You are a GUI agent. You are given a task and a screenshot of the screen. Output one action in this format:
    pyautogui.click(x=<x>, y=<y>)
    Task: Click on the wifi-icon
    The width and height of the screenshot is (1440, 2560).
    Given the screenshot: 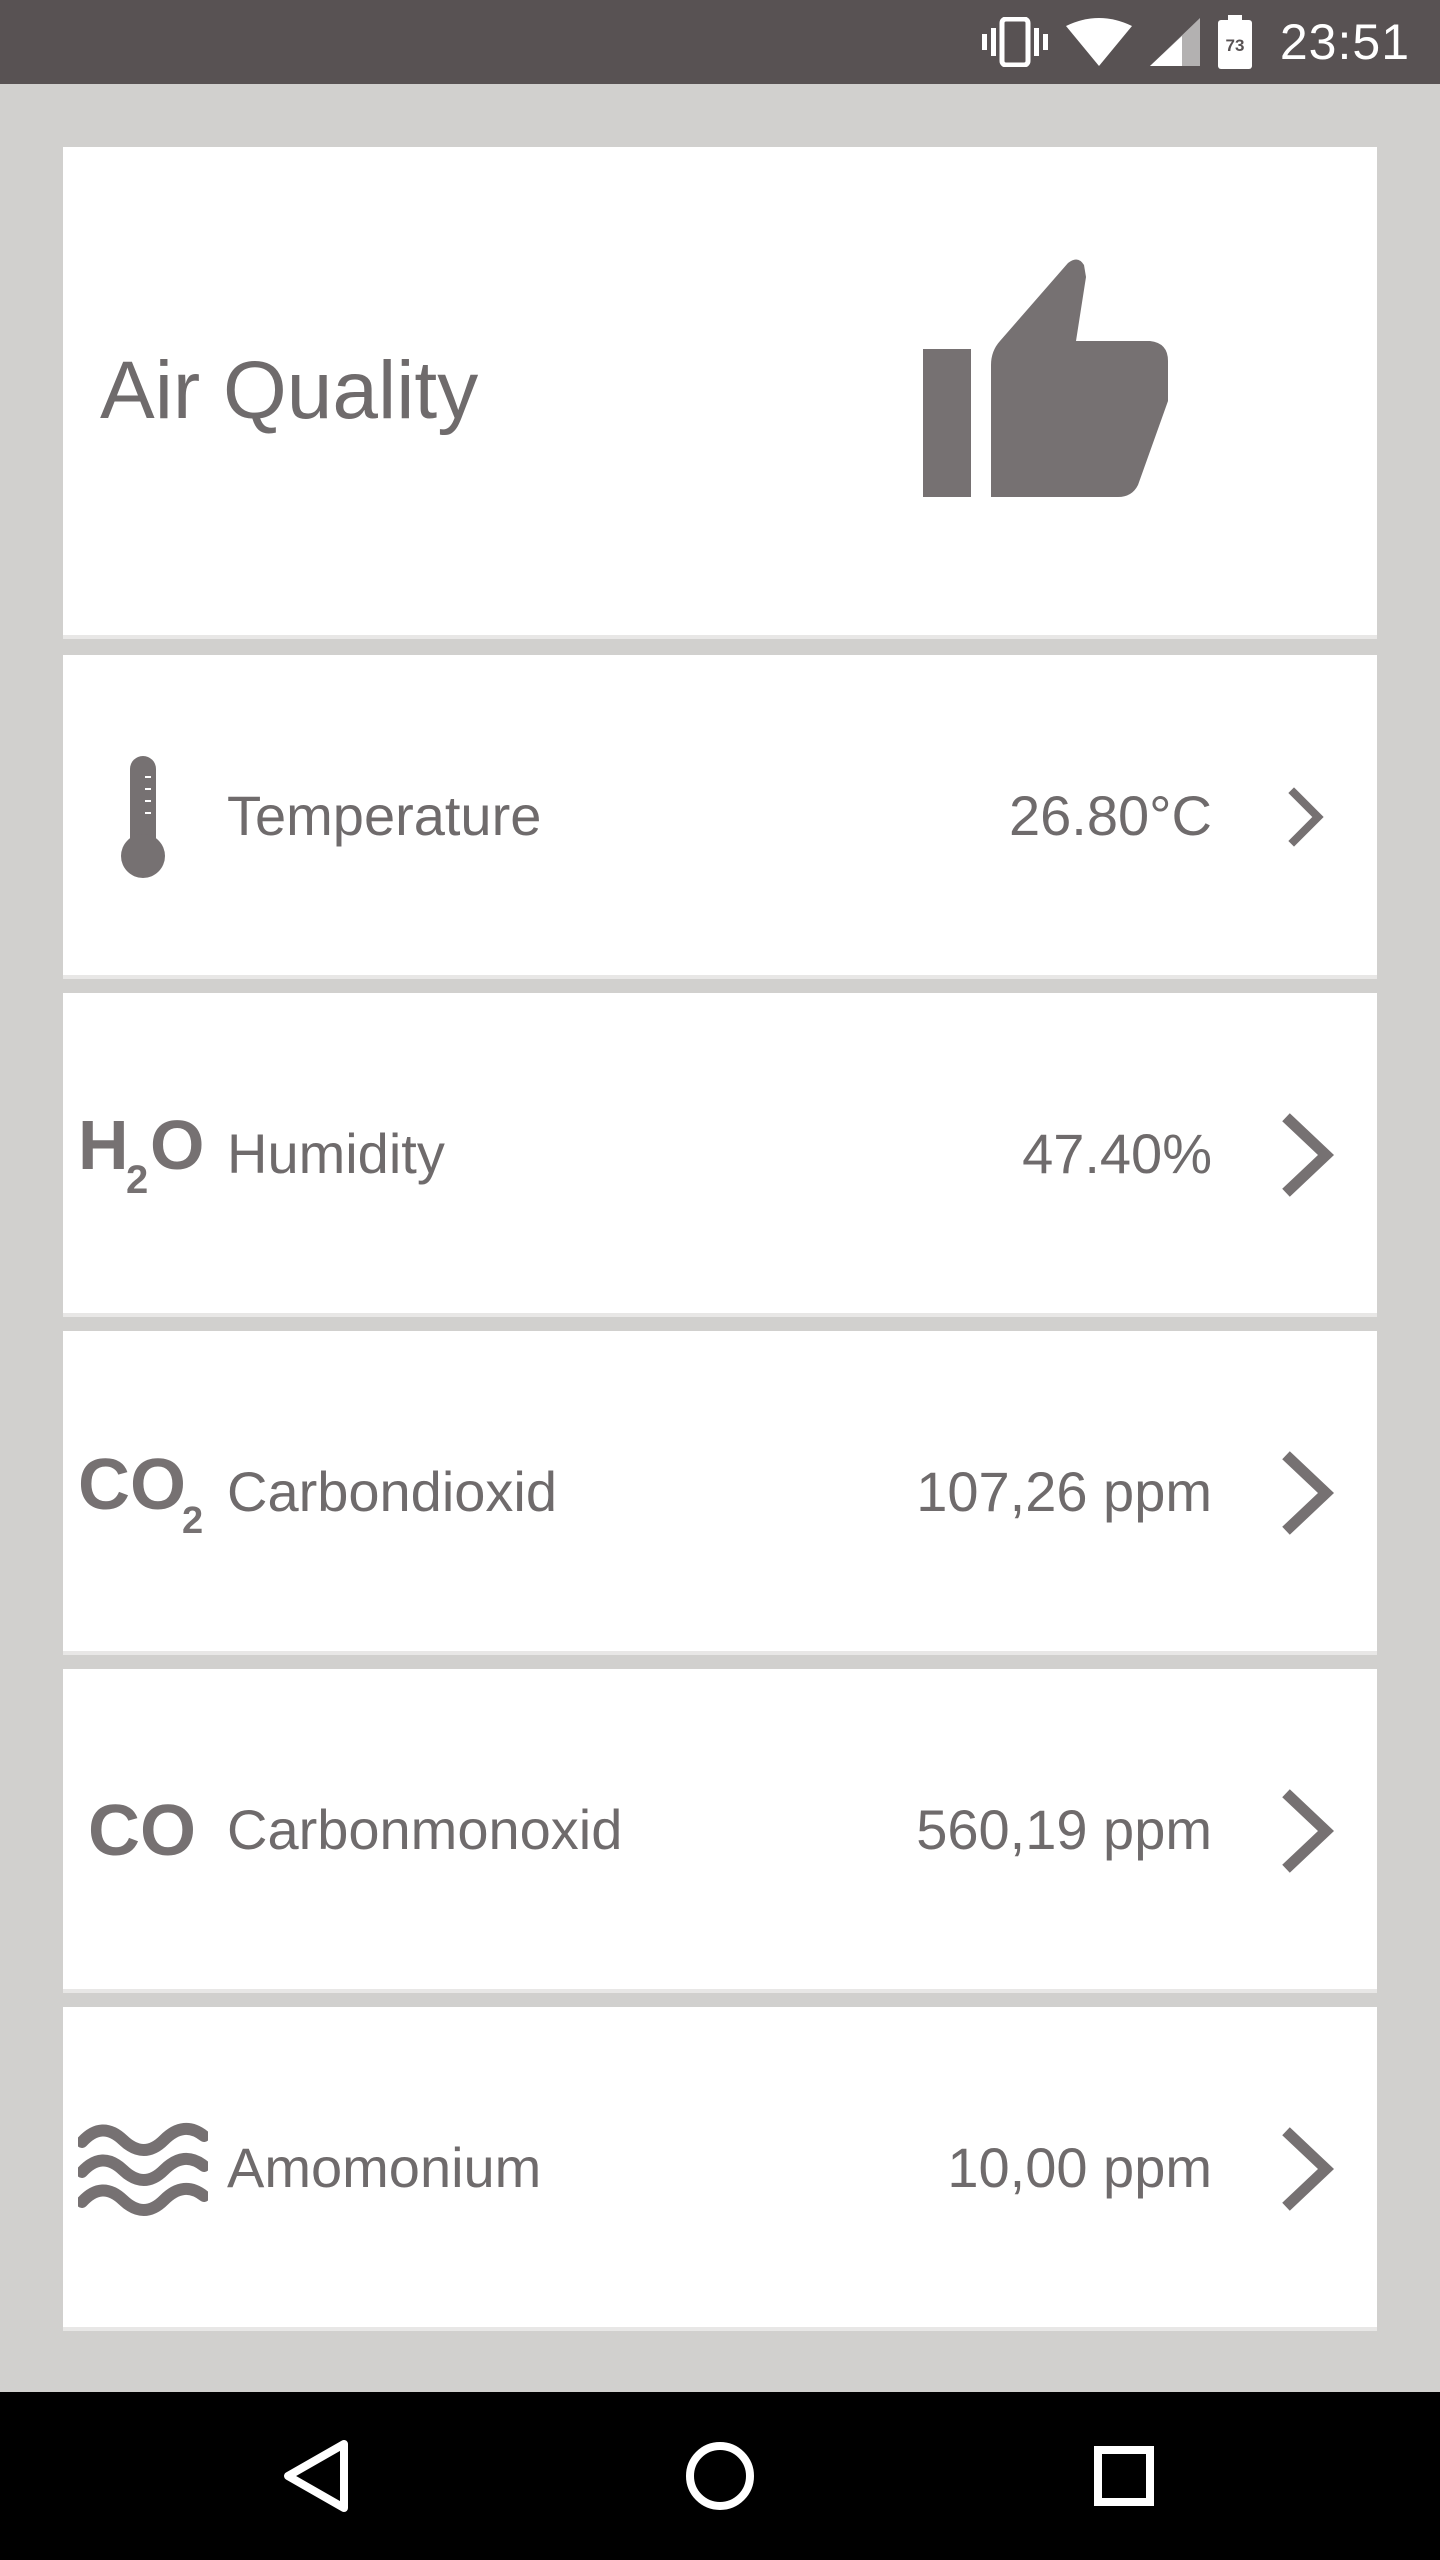 What is the action you would take?
    pyautogui.click(x=1098, y=42)
    